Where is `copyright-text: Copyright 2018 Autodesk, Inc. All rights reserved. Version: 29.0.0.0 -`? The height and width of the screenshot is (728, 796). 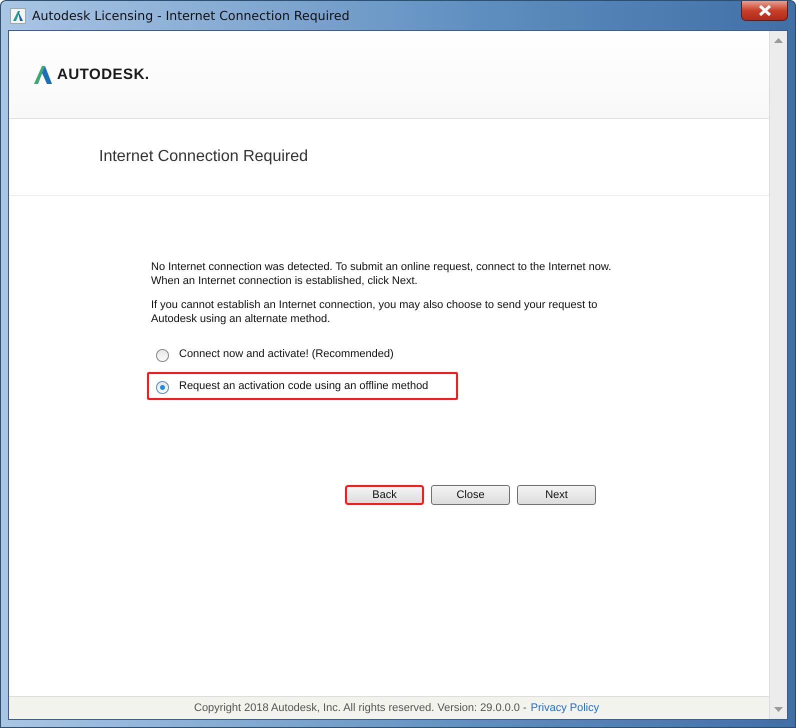 copyright-text: Copyright 2018 Autodesk, Inc. All rights reserved. Version: 29.0.0.0 - is located at coordinates (360, 708).